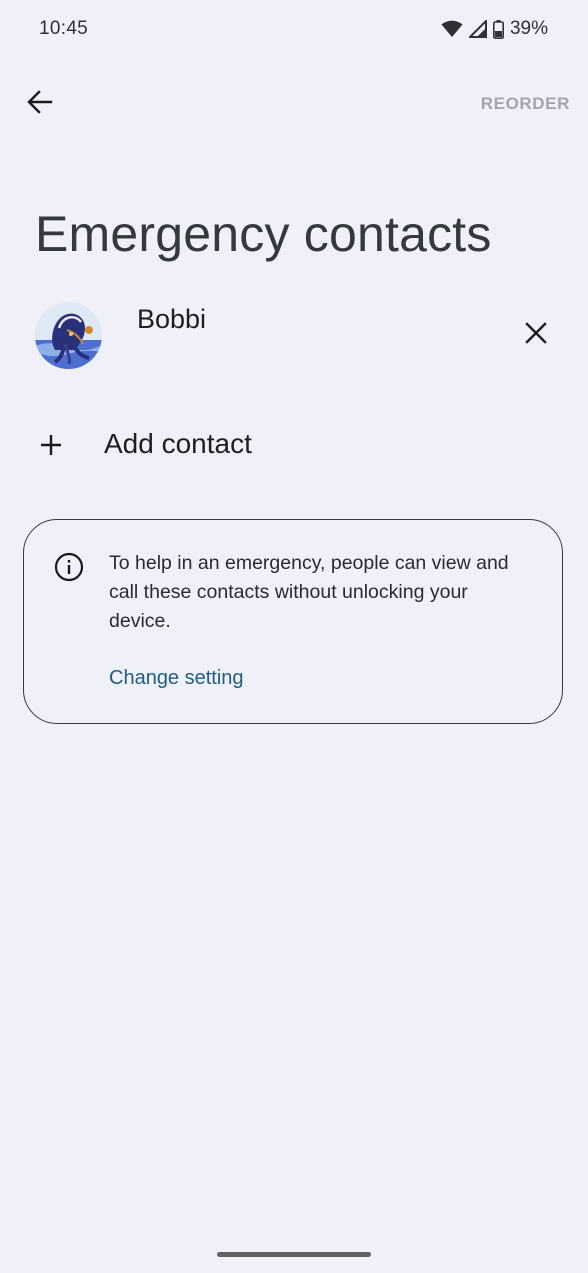  I want to click on status-time: 10:45, so click(64, 28).